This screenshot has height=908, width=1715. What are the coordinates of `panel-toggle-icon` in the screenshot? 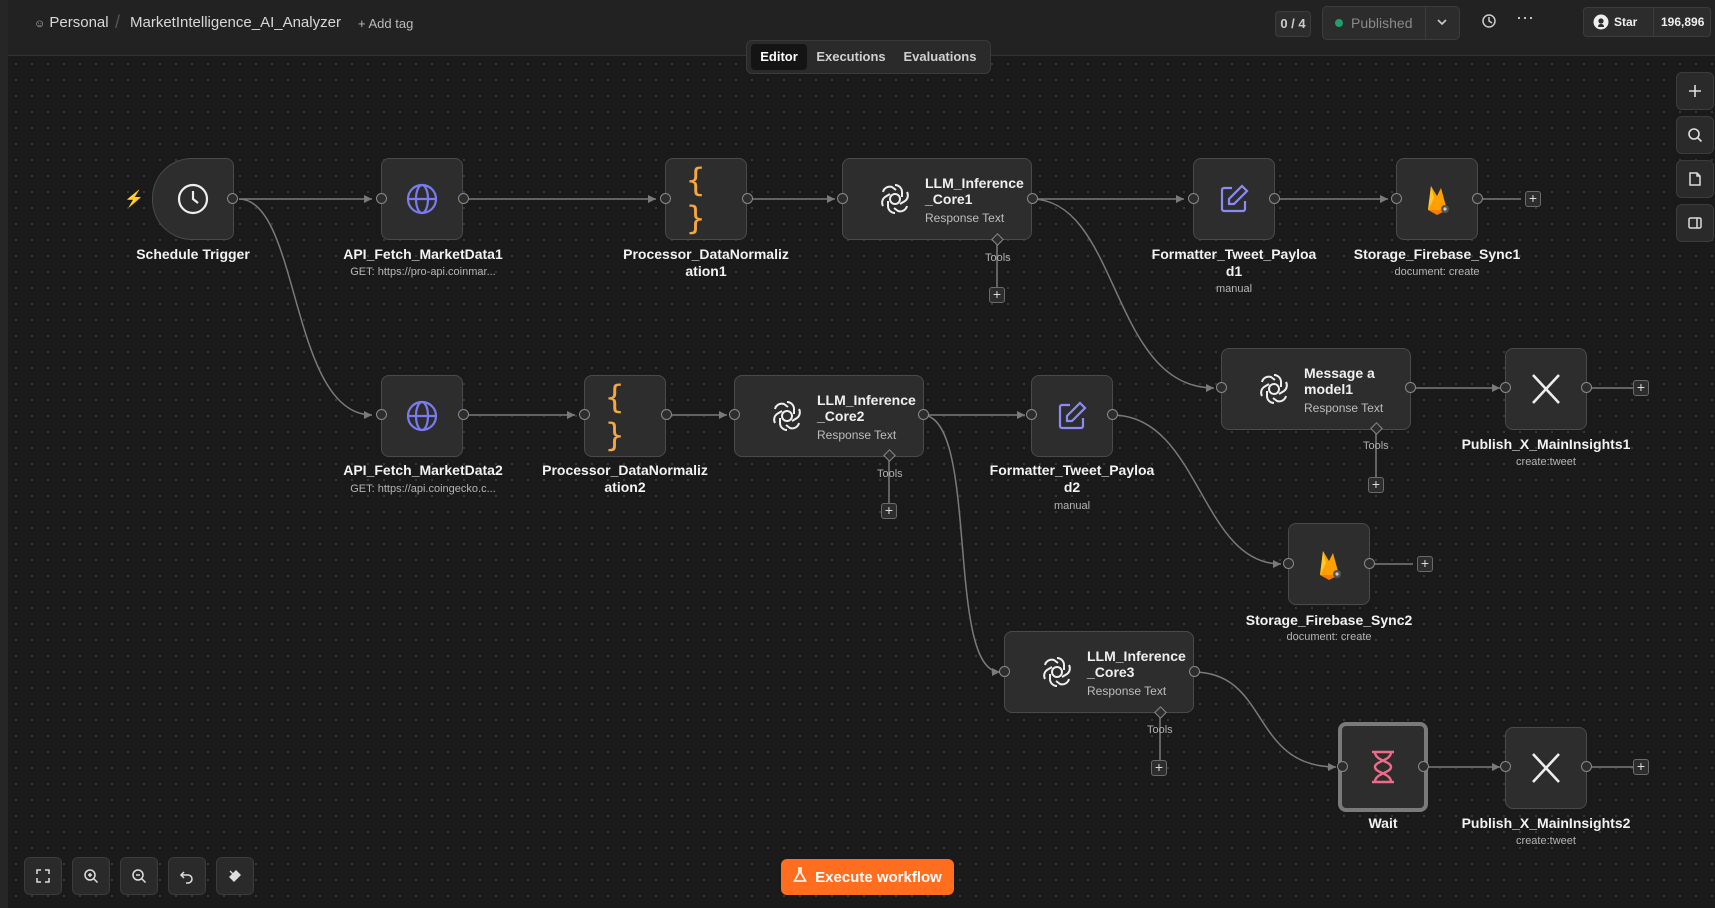 It's located at (1695, 223).